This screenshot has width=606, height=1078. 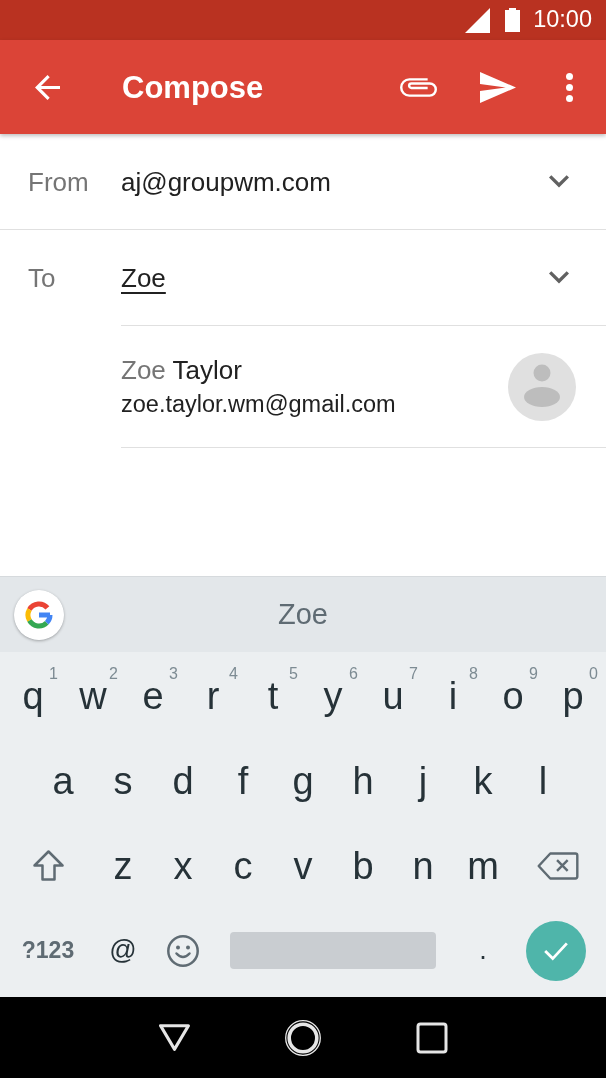 What do you see at coordinates (513, 20) in the screenshot?
I see `battery-icon` at bounding box center [513, 20].